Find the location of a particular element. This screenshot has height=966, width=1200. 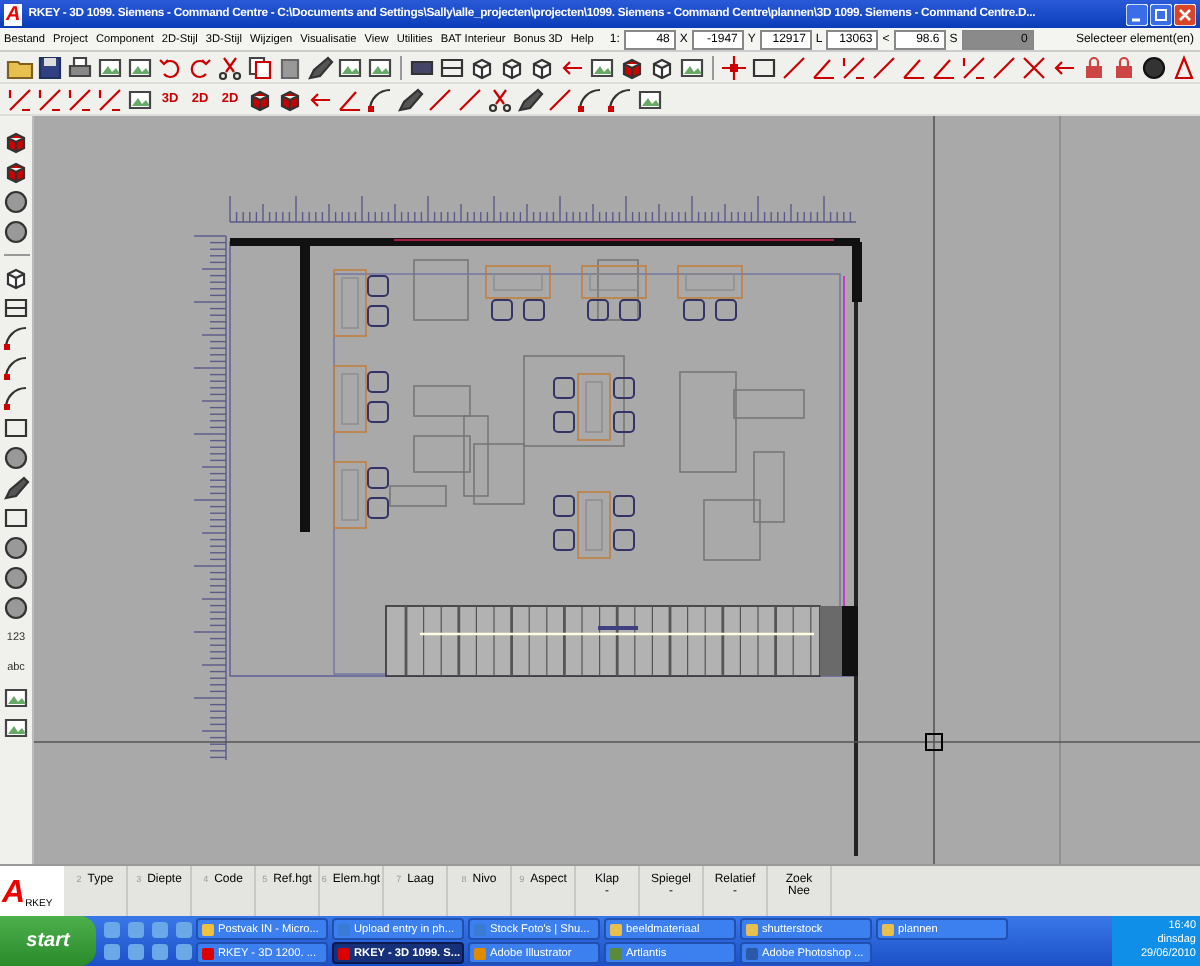

logo-mark: A is located at coordinates (14, 894).